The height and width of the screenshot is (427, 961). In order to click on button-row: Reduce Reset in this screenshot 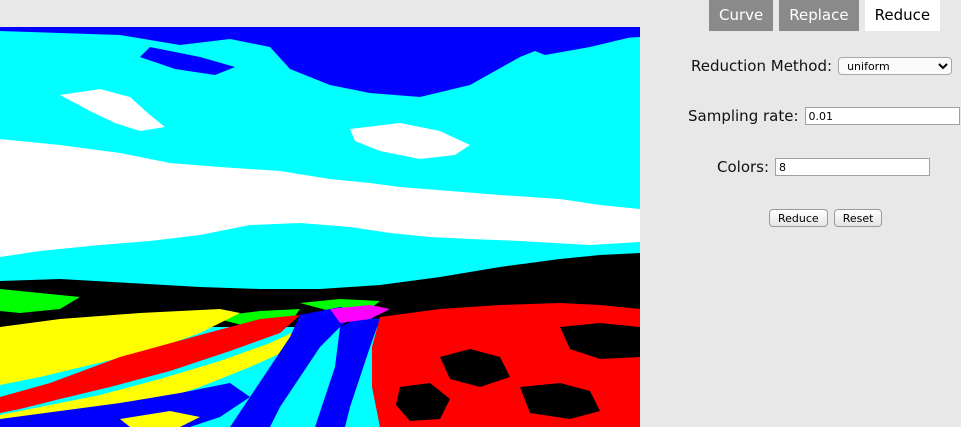, I will do `click(828, 218)`.